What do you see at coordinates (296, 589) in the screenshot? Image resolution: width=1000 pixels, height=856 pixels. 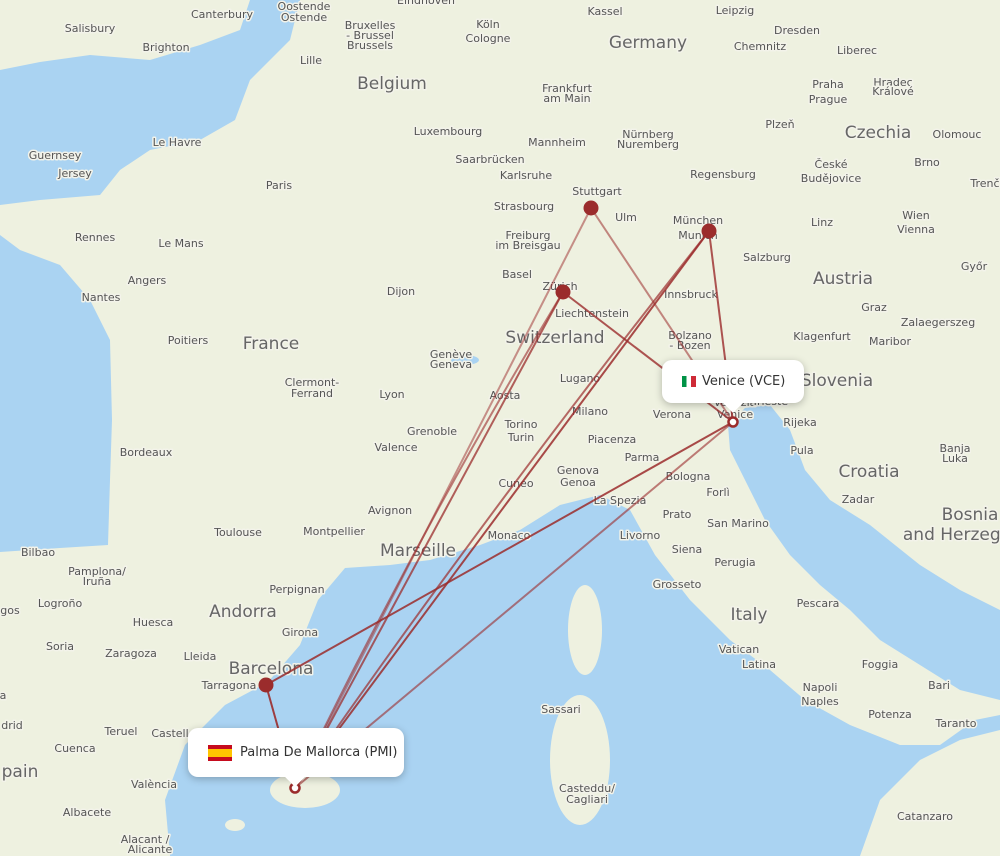 I see `place-label: Perpignan` at bounding box center [296, 589].